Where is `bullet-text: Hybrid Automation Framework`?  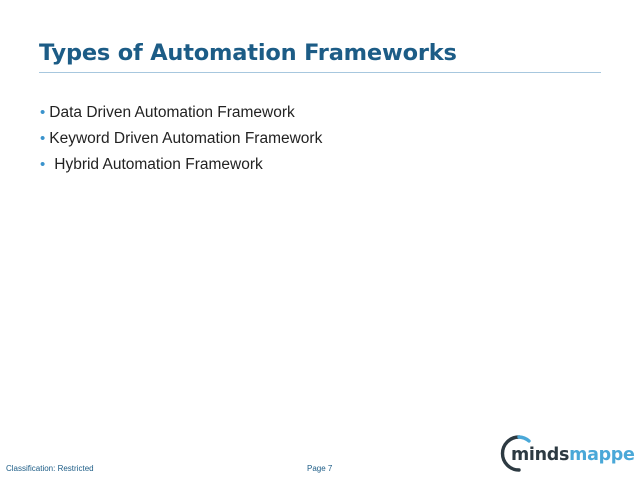 bullet-text: Hybrid Automation Framework is located at coordinates (158, 164).